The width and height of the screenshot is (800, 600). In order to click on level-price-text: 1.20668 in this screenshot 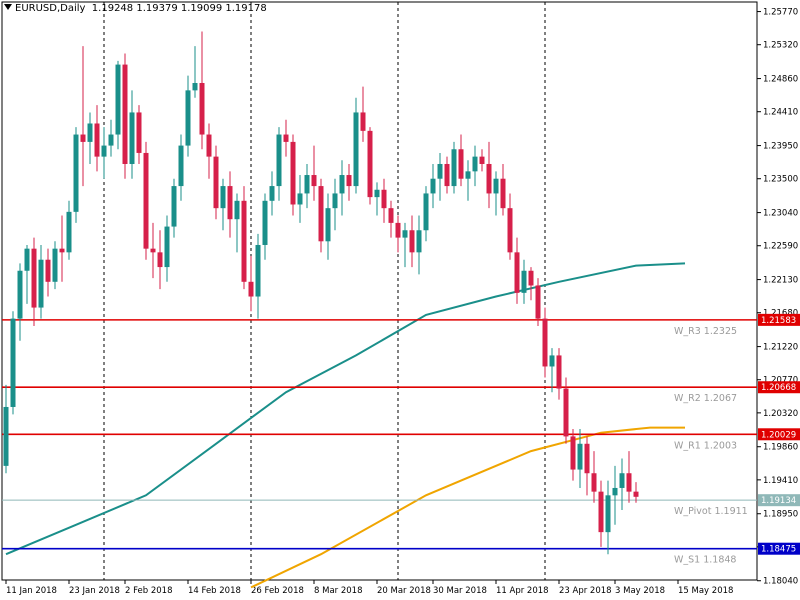, I will do `click(778, 388)`.